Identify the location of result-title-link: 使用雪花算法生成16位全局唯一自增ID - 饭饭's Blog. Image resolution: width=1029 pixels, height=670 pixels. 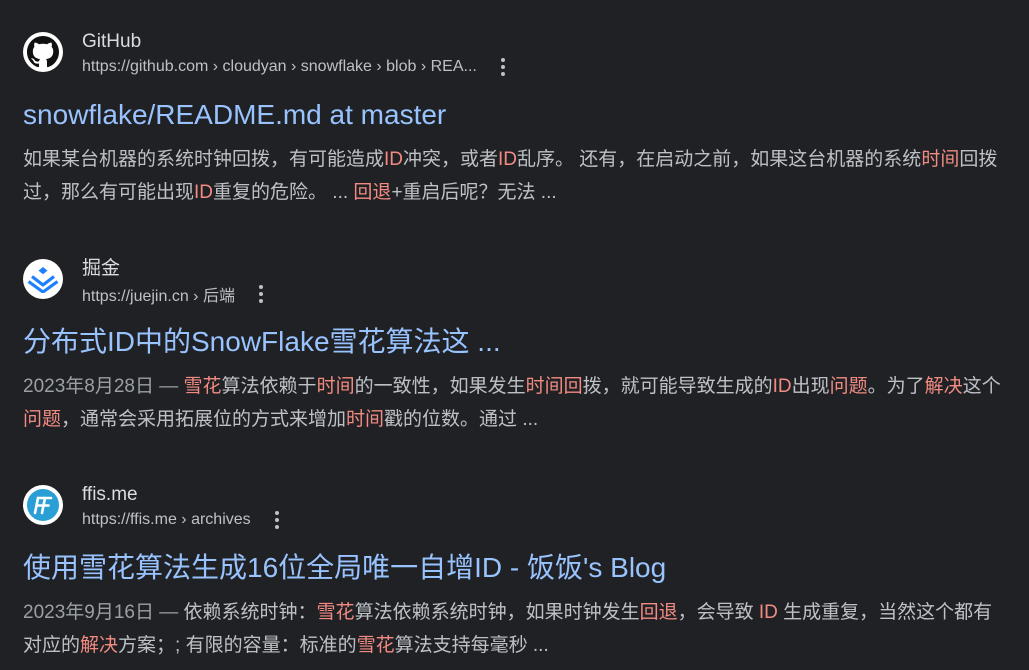
(515, 568).